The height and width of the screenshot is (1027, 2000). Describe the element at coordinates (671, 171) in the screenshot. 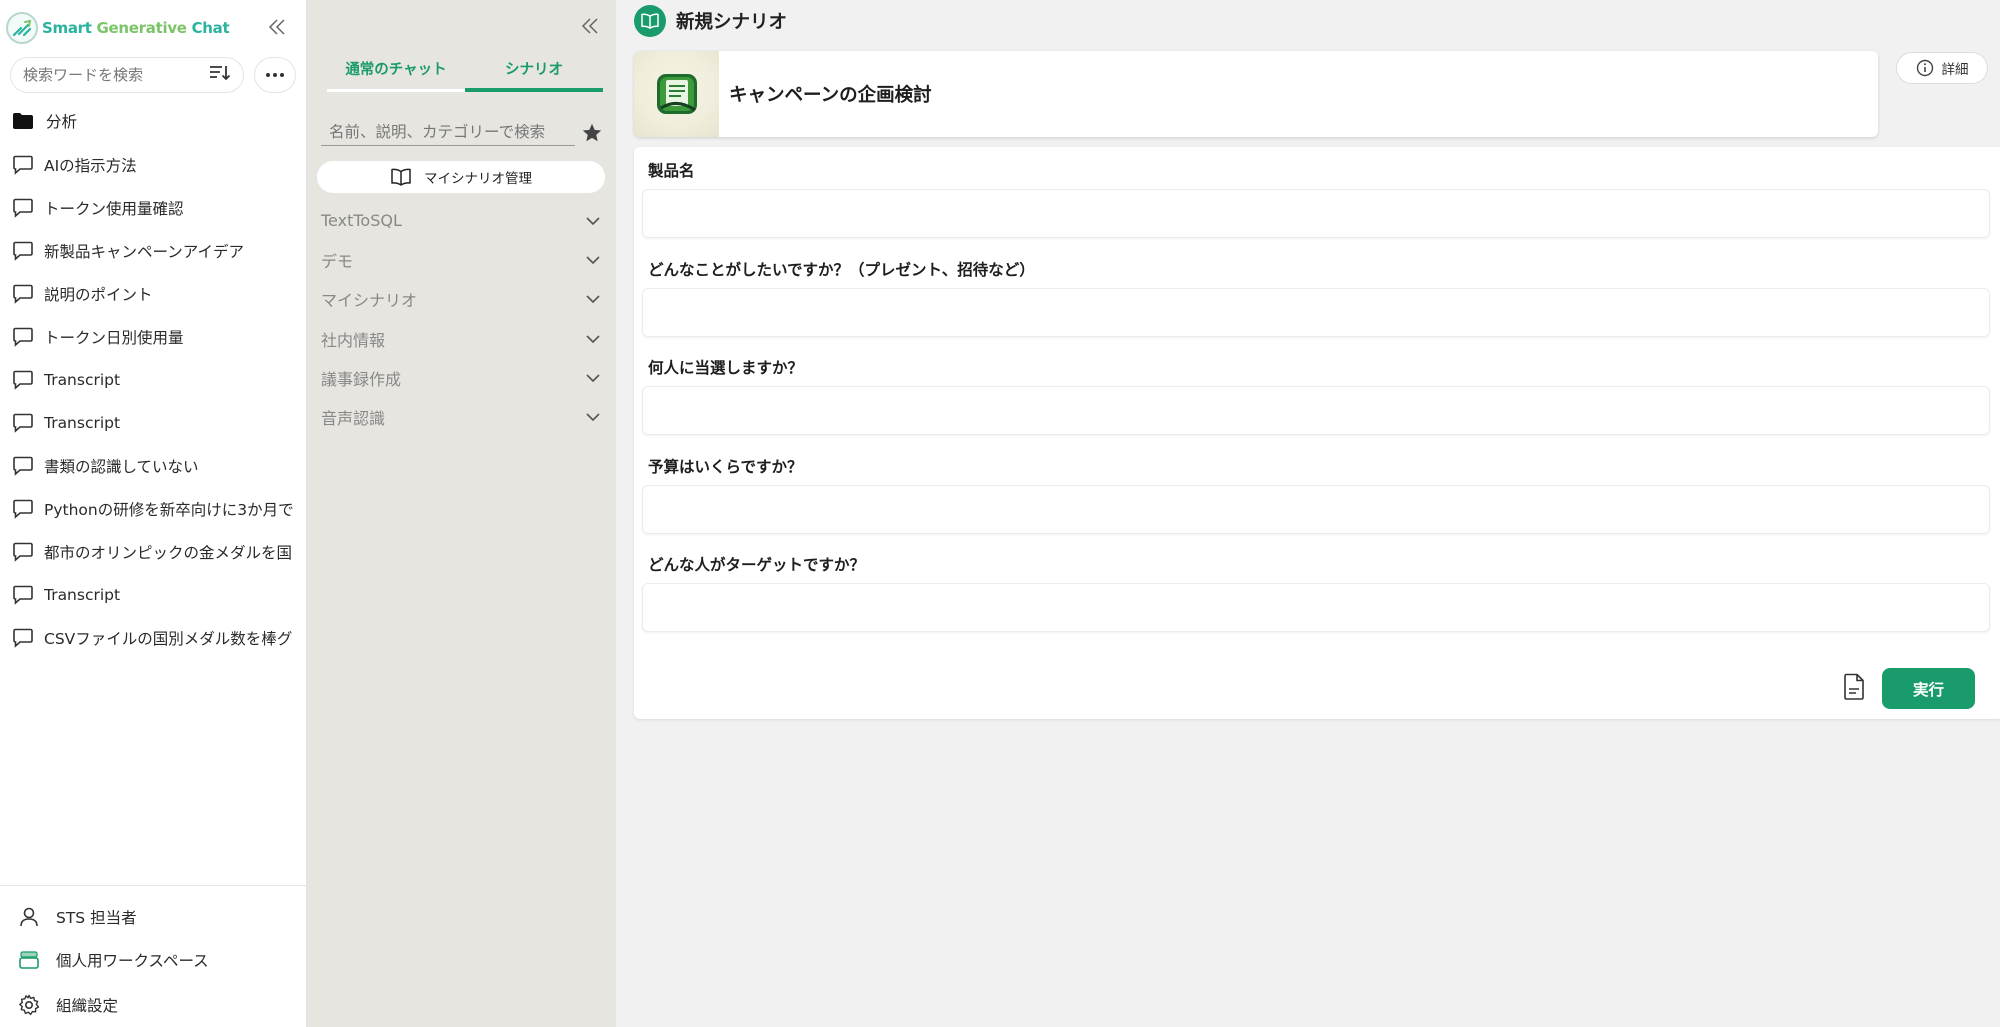

I see `field-label: 製品名` at that location.